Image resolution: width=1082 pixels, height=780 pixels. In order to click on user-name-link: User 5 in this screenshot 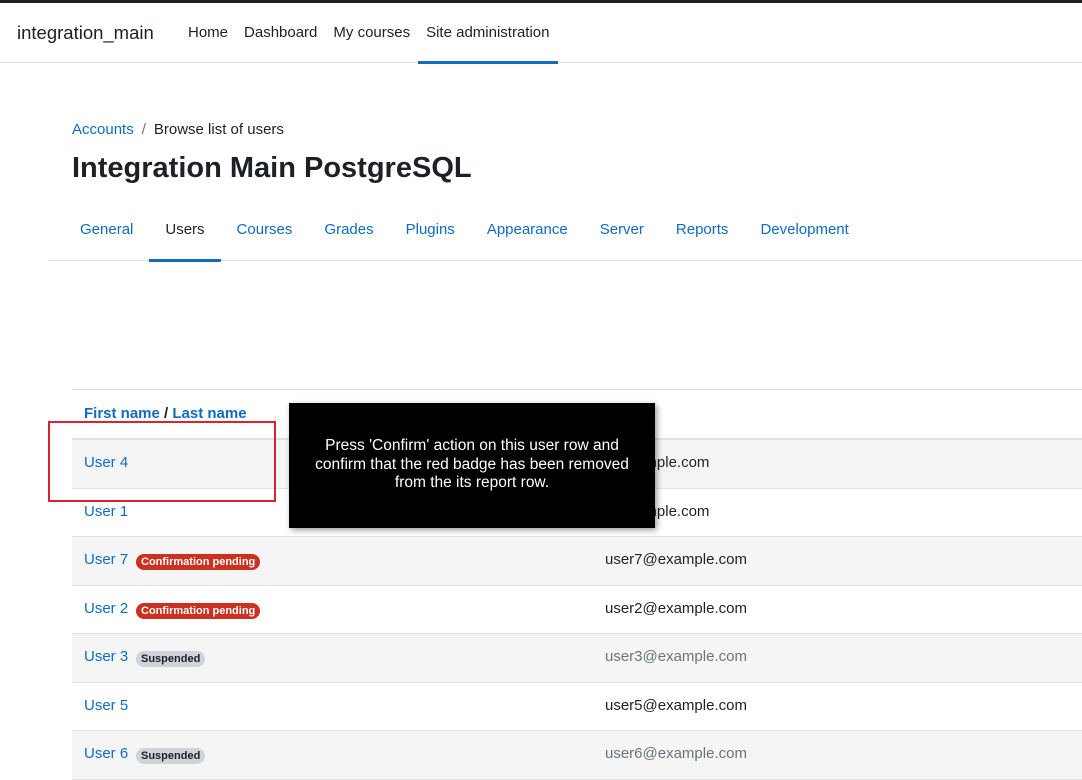, I will do `click(106, 705)`.